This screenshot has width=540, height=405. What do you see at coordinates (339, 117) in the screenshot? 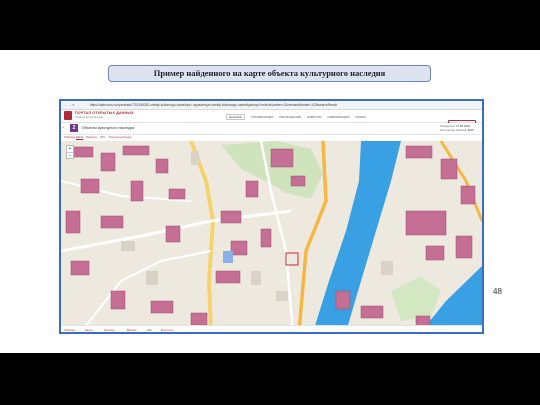
I see `nav-item-info: ИНФОРМАЦИЯ` at bounding box center [339, 117].